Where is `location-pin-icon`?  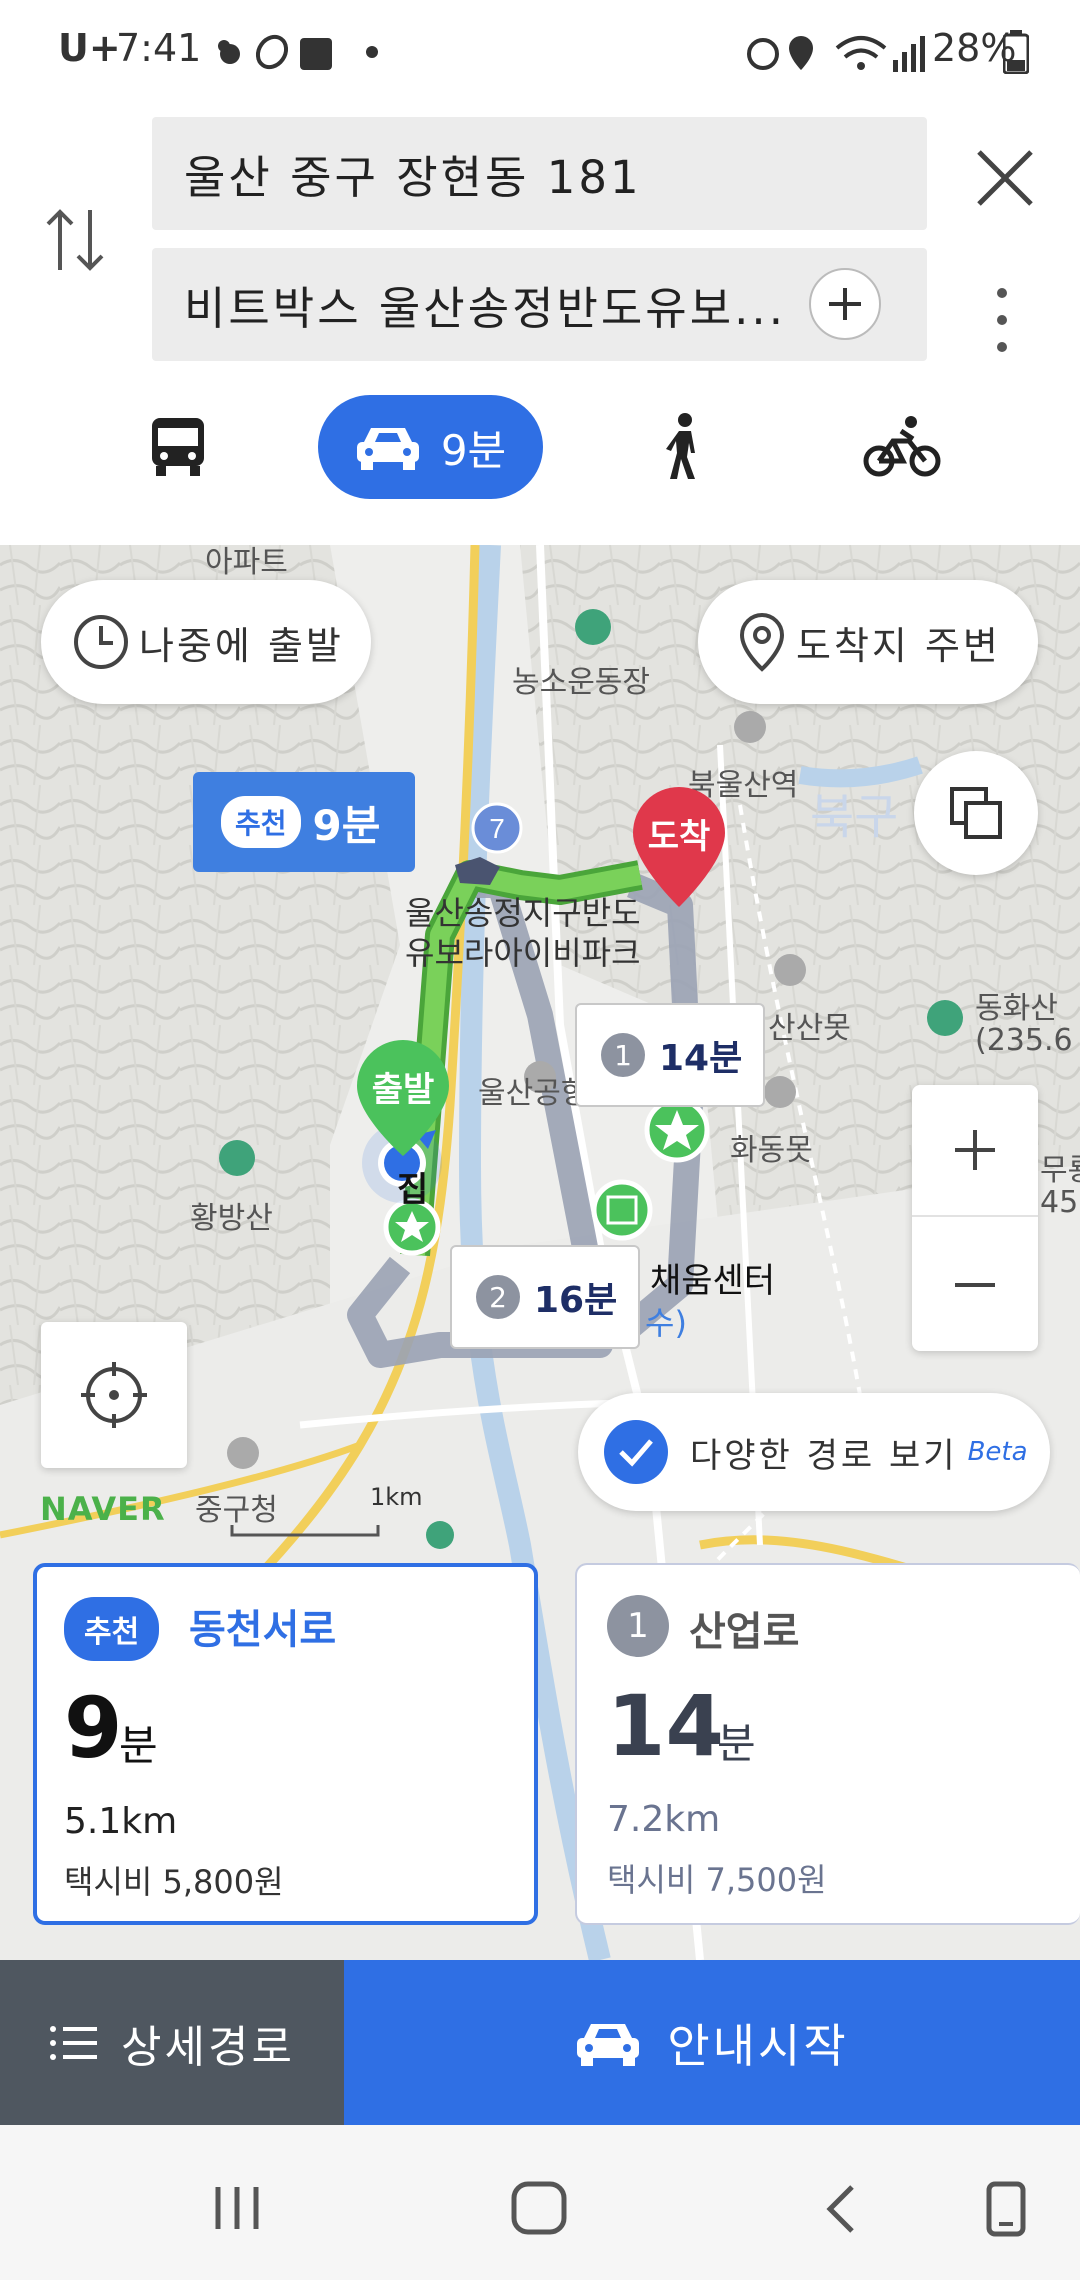
location-pin-icon is located at coordinates (762, 642).